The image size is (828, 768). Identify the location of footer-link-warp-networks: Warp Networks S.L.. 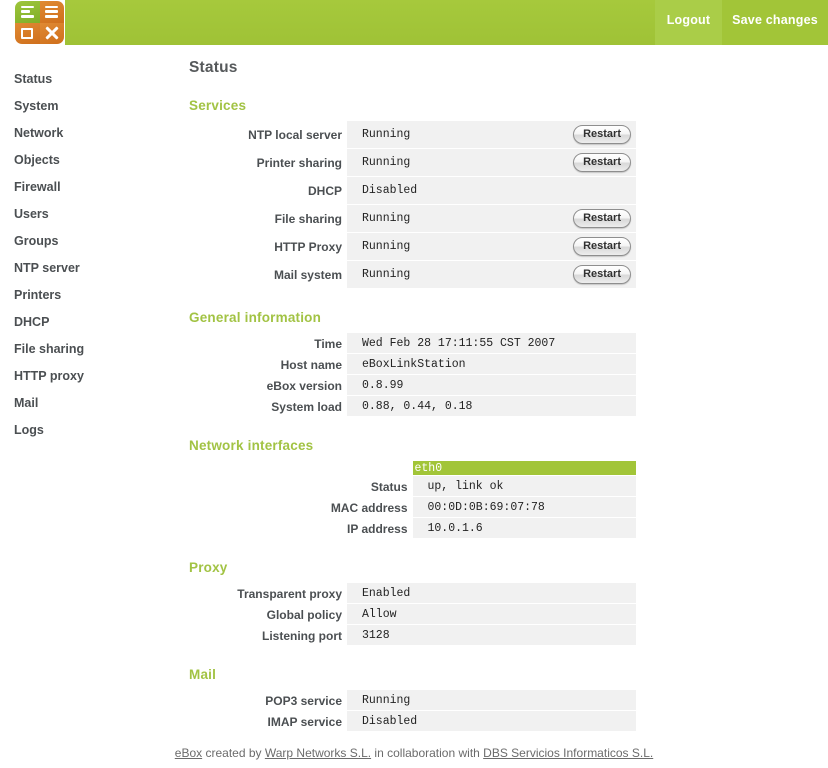
(318, 753).